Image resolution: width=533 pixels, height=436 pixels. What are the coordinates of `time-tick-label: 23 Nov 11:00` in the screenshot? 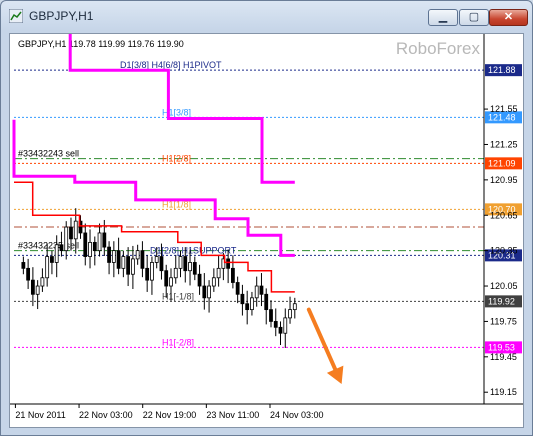 It's located at (232, 415).